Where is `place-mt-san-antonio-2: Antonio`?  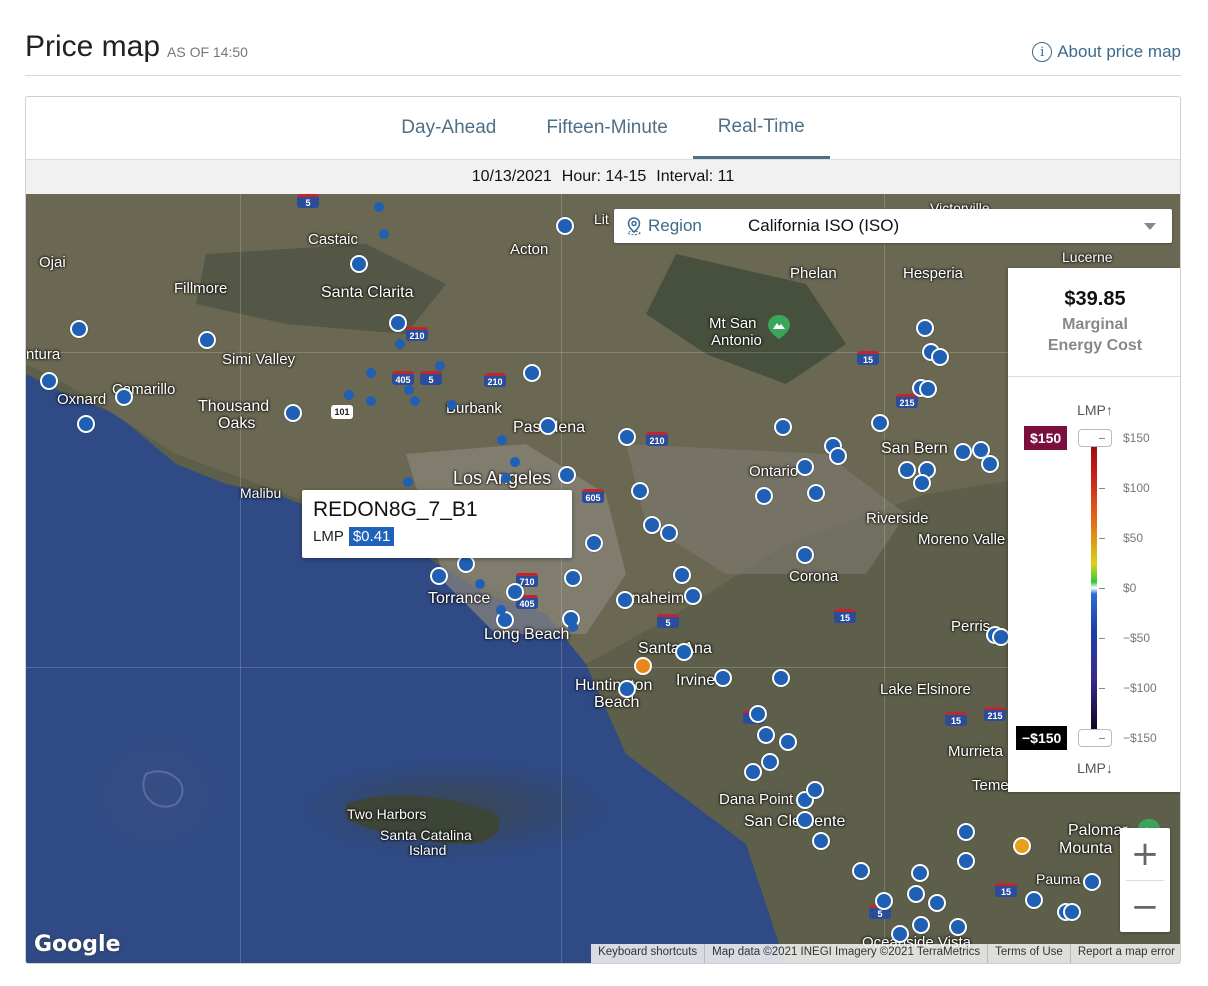 place-mt-san-antonio-2: Antonio is located at coordinates (736, 340).